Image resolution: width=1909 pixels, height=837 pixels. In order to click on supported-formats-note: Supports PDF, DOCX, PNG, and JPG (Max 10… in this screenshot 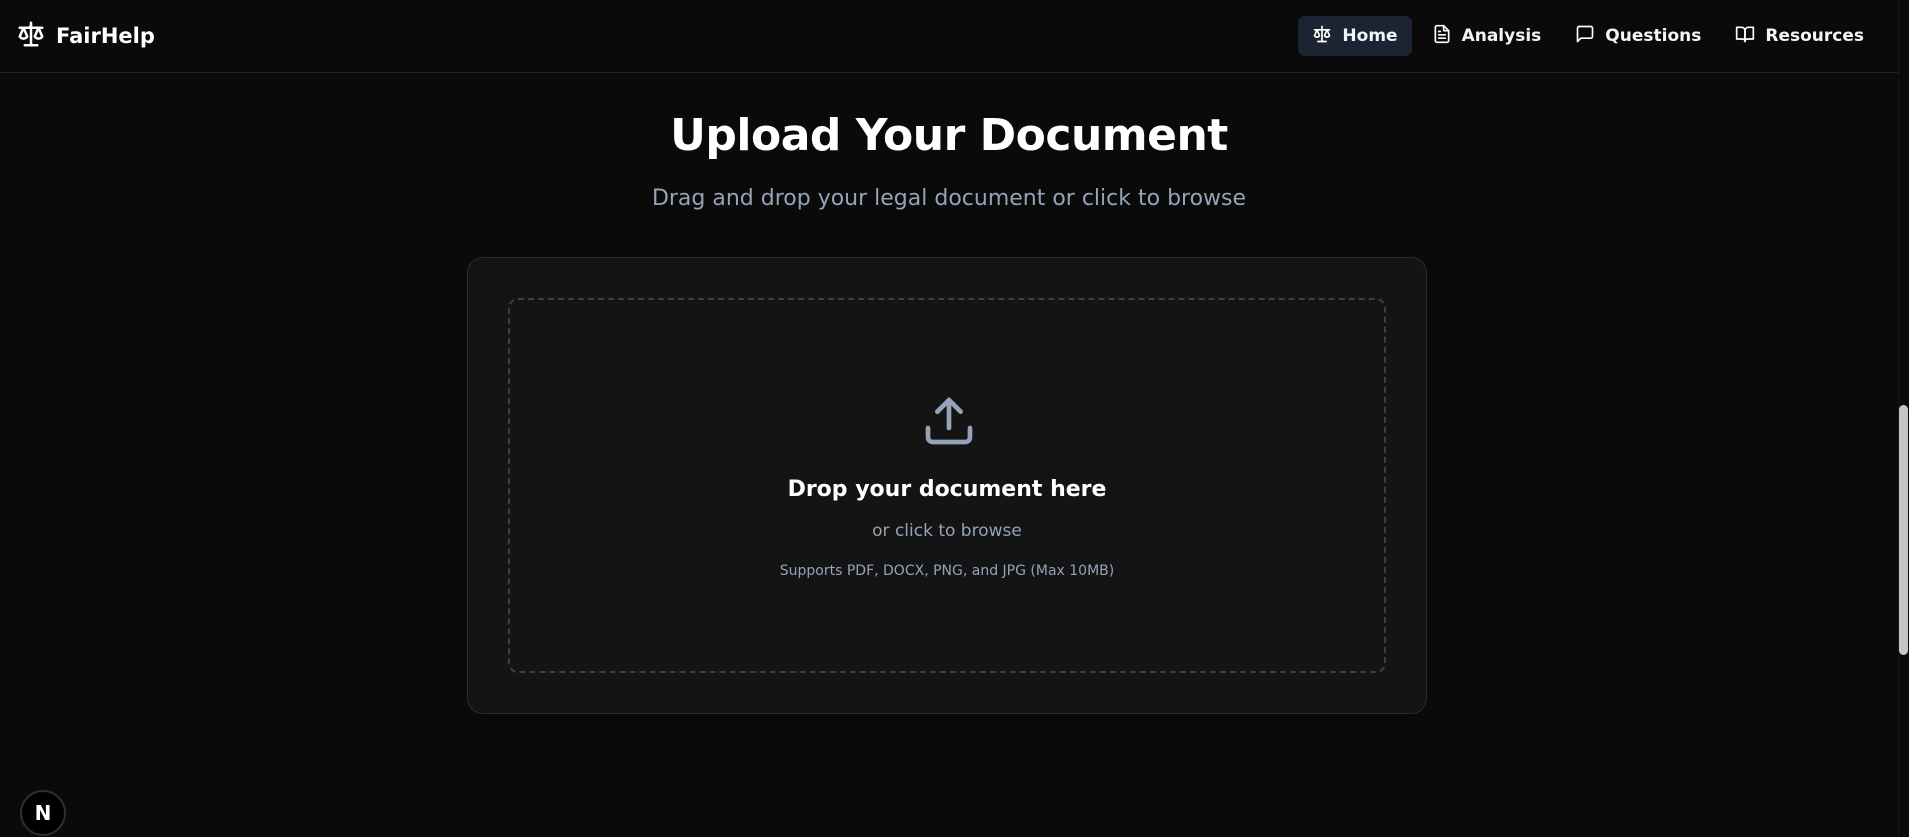, I will do `click(947, 571)`.